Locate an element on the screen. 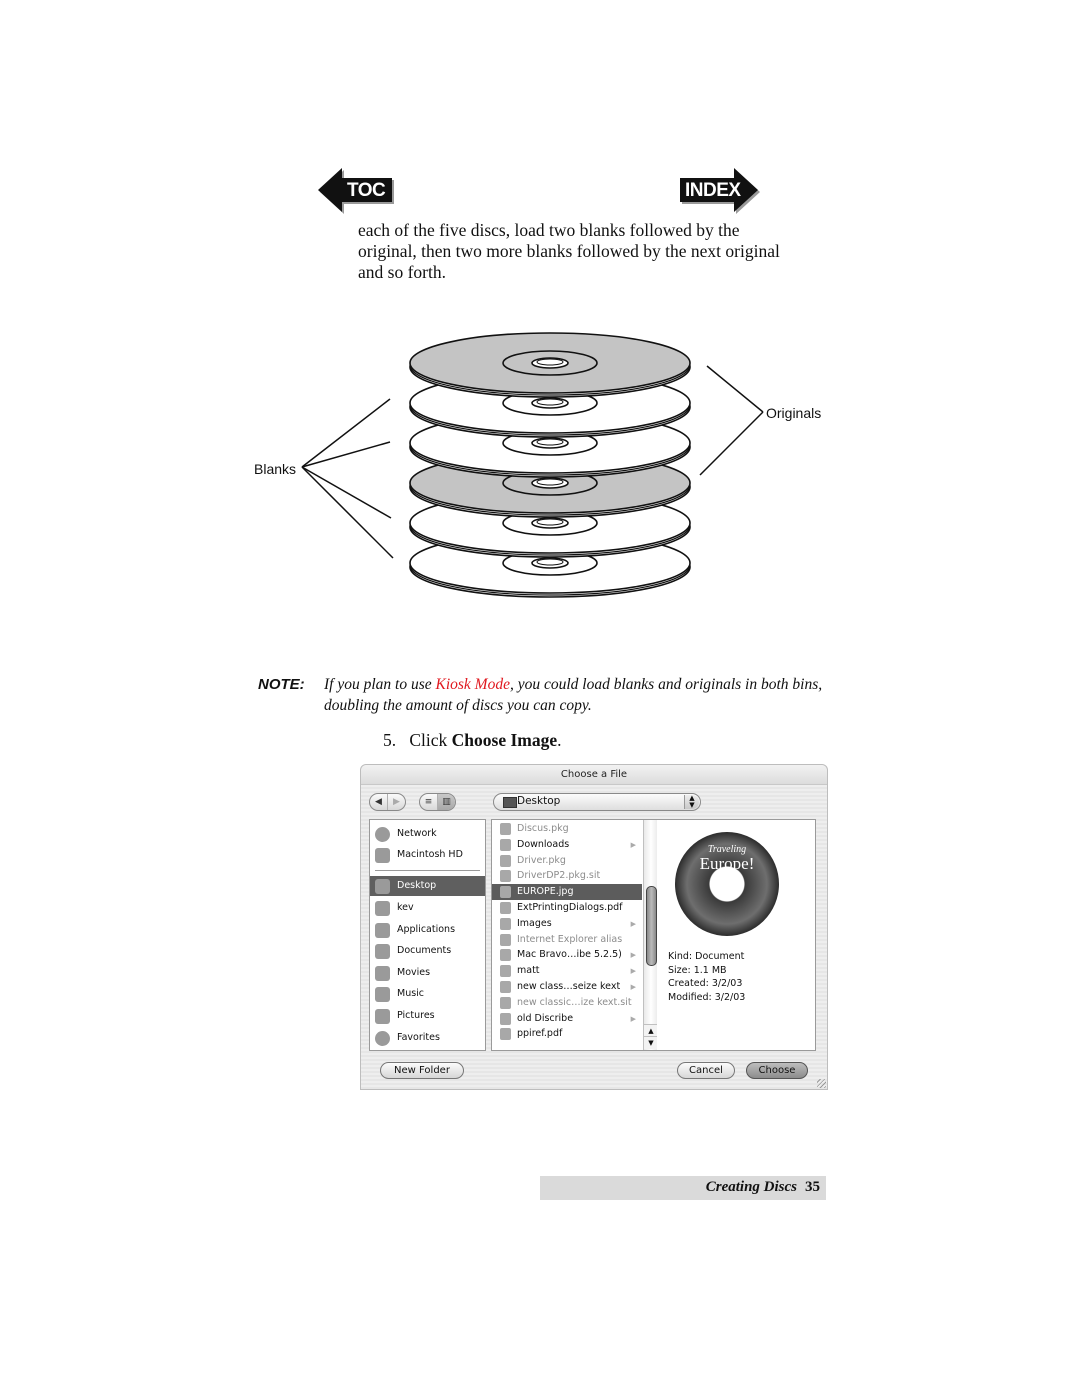 The image size is (1080, 1397). sidebar-item-macintosh-hd: Macintosh HD is located at coordinates (427, 855).